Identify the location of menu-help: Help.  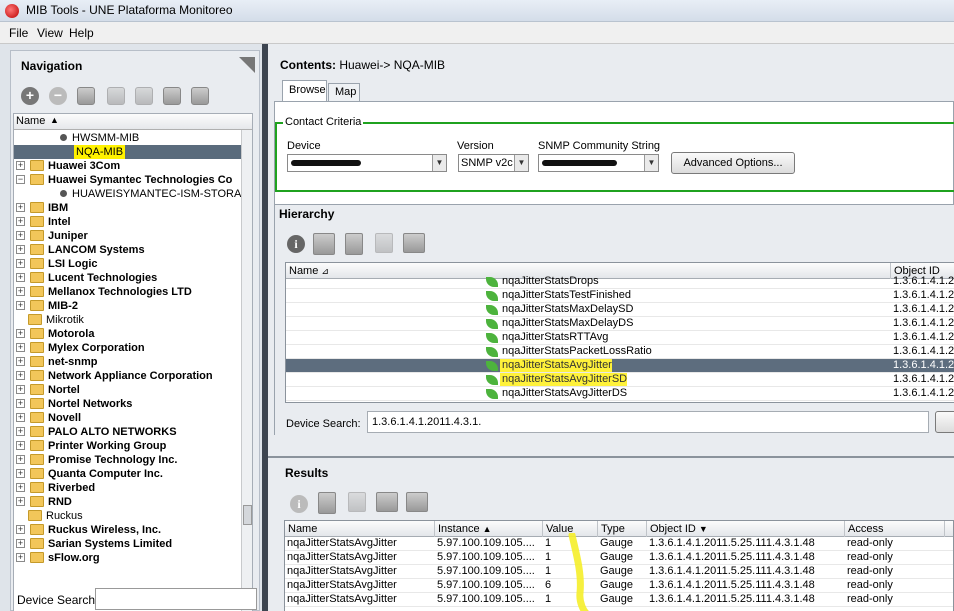
(81, 33).